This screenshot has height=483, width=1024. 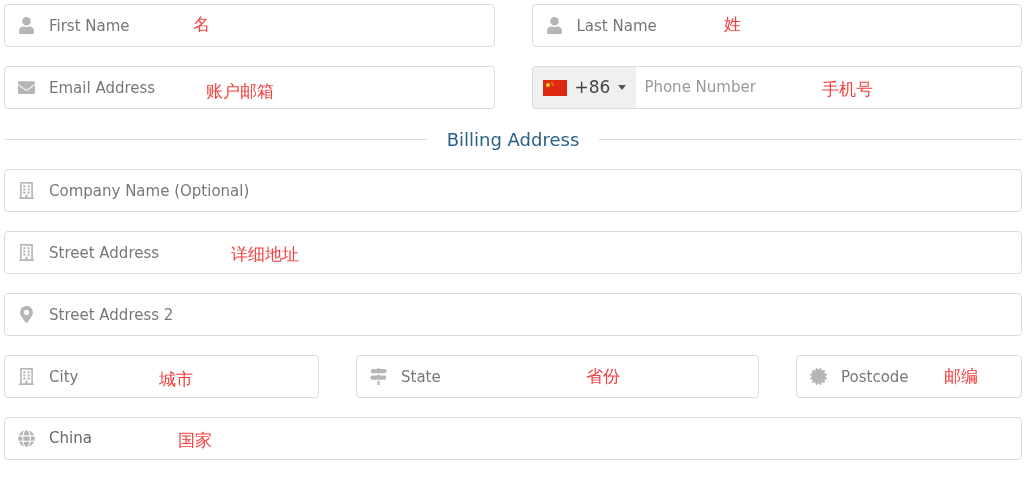 I want to click on map-pin-icon, so click(x=26, y=314).